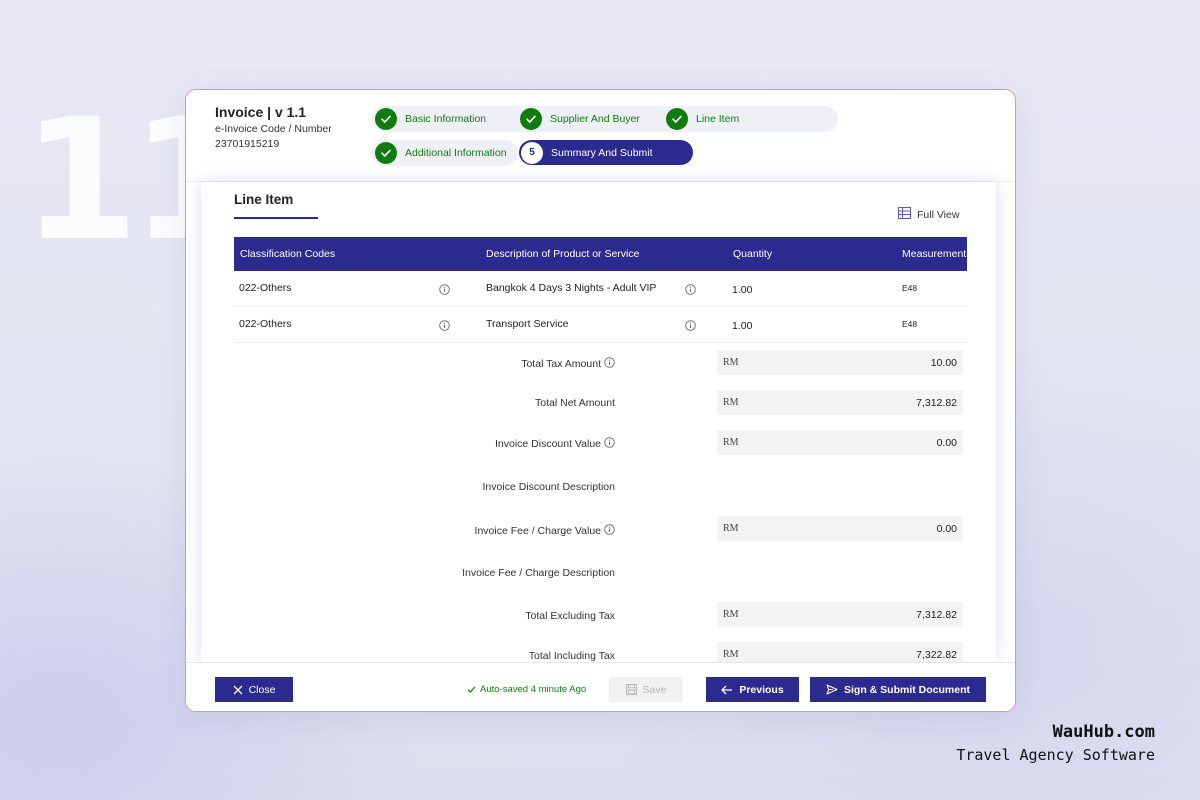 This screenshot has height=800, width=1200. I want to click on total-tax-field: RM 10.00, so click(840, 362).